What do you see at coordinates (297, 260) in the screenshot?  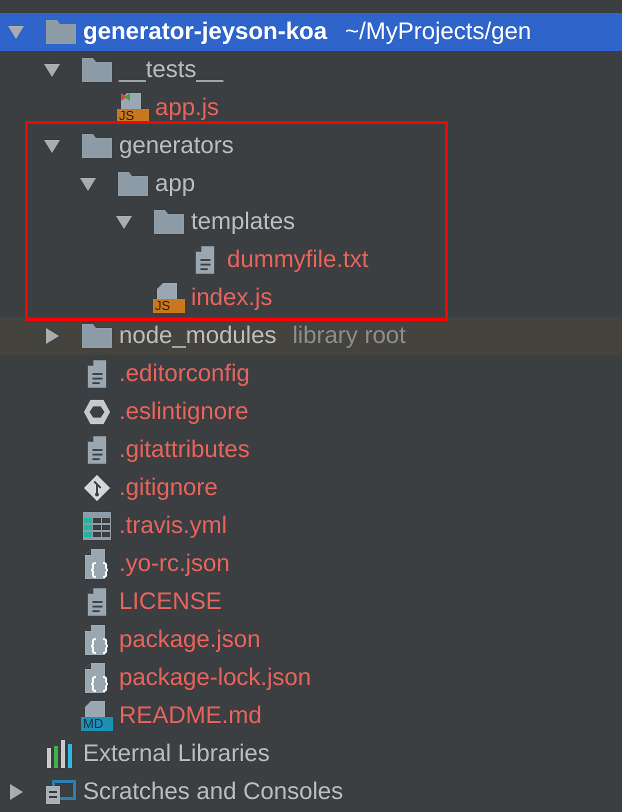 I see `node-name: dummyfile.txt` at bounding box center [297, 260].